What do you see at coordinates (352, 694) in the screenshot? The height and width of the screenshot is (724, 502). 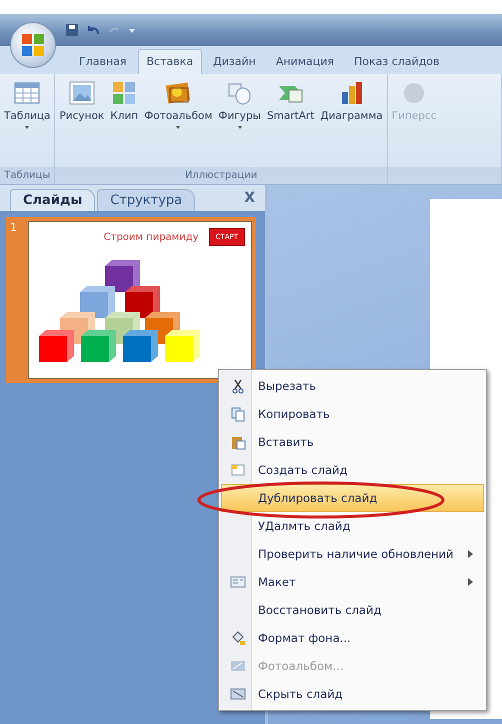 I see `menu-item: Скрыть слайд` at bounding box center [352, 694].